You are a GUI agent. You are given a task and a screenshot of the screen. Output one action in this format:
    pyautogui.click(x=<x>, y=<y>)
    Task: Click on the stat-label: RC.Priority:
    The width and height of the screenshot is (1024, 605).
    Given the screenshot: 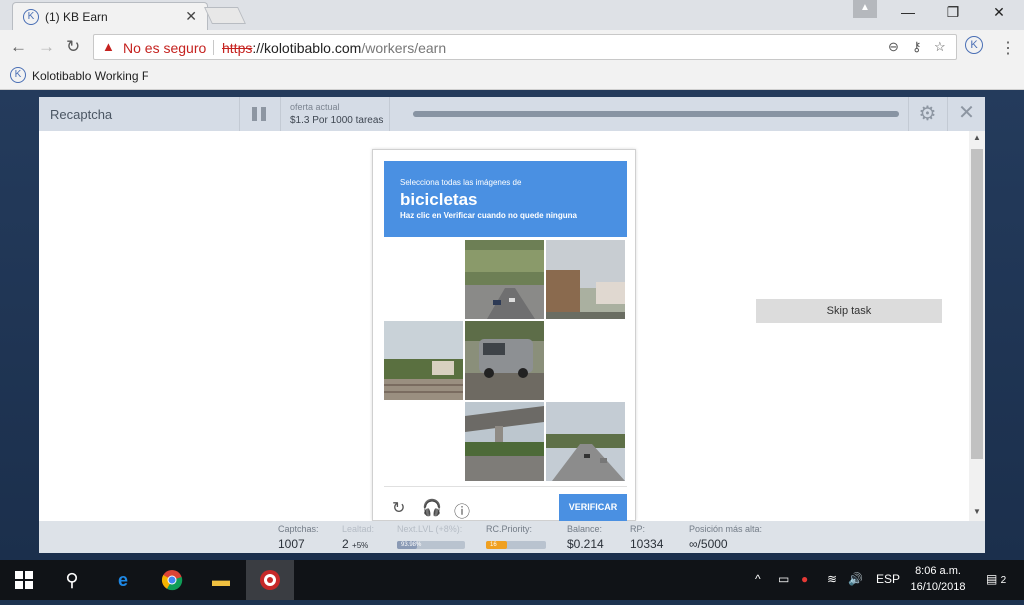 What is the action you would take?
    pyautogui.click(x=509, y=529)
    